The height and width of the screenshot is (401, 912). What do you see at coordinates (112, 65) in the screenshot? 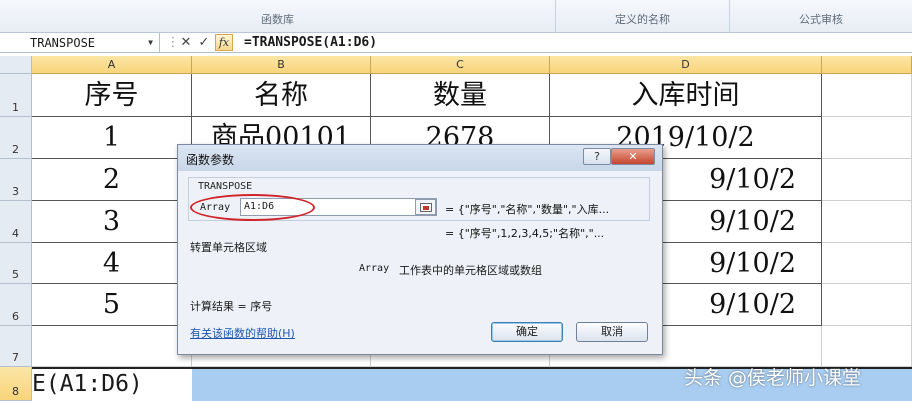
I see `column-header-a: A` at bounding box center [112, 65].